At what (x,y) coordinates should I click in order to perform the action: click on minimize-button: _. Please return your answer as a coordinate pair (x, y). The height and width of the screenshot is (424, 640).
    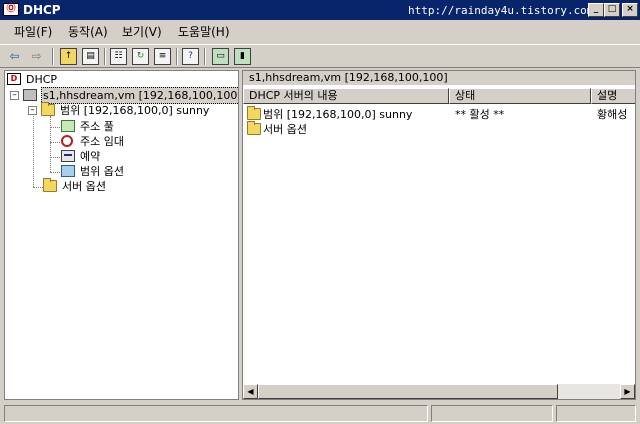
    Looking at the image, I should click on (596, 10).